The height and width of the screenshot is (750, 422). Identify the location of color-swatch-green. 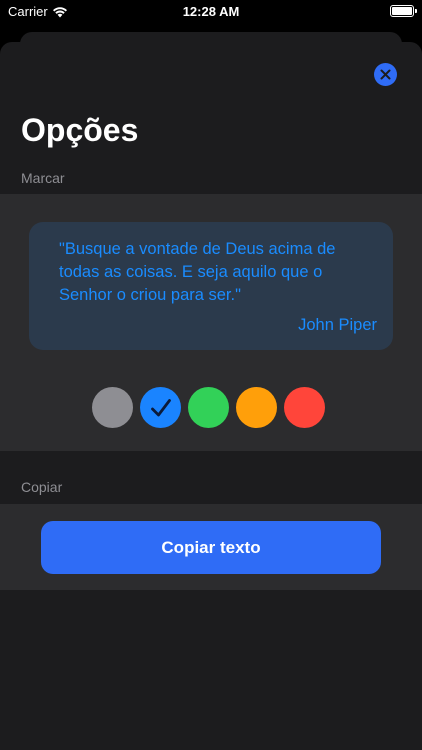
(208, 407).